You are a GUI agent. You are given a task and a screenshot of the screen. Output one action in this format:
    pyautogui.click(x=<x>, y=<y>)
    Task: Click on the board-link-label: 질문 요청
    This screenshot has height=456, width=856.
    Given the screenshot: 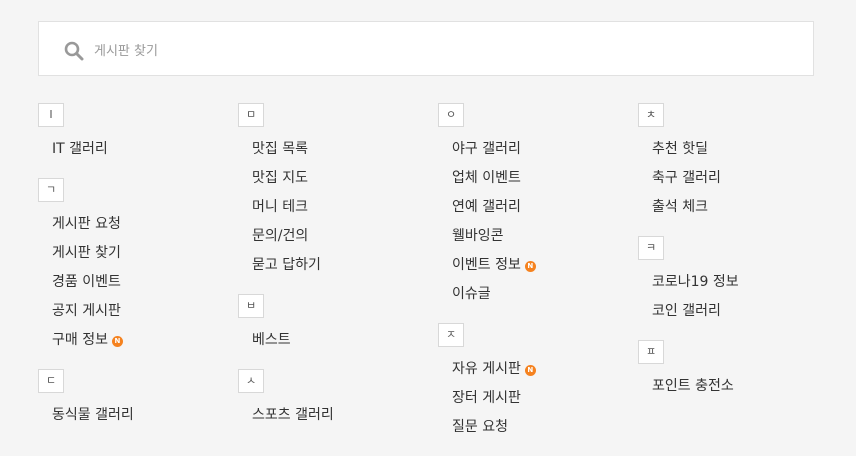 What is the action you would take?
    pyautogui.click(x=480, y=427)
    